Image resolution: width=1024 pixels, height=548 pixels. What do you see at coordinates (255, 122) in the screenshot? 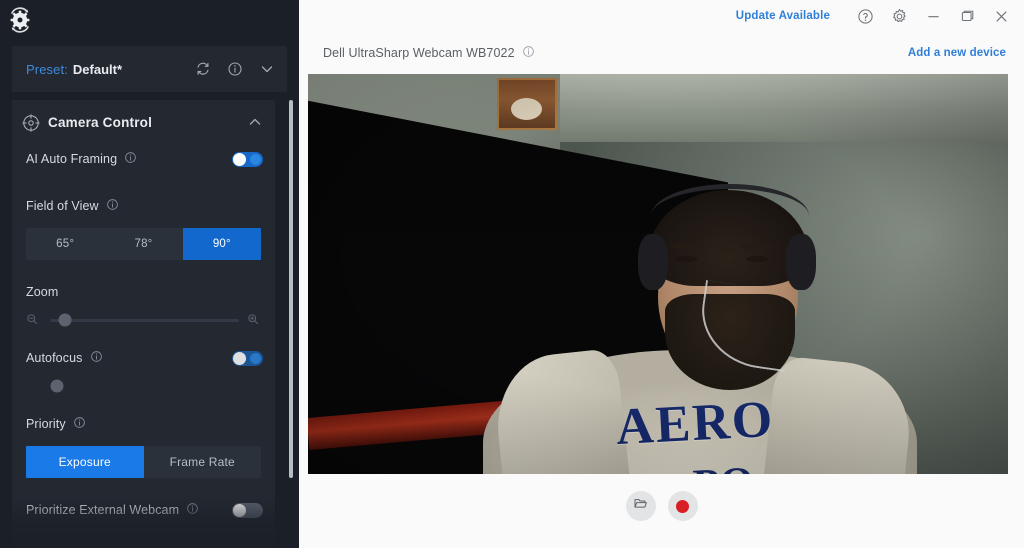
I see `chevron-up-icon` at bounding box center [255, 122].